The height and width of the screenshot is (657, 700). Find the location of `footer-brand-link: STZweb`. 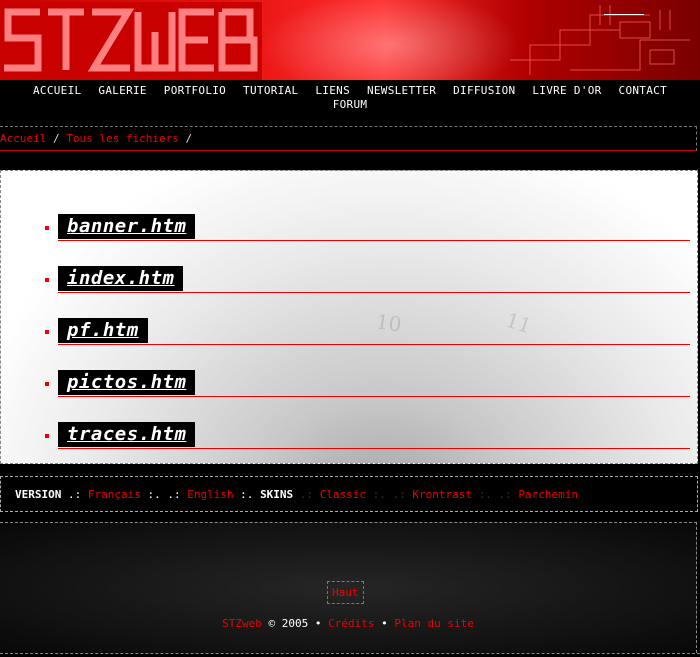

footer-brand-link: STZweb is located at coordinates (242, 623).